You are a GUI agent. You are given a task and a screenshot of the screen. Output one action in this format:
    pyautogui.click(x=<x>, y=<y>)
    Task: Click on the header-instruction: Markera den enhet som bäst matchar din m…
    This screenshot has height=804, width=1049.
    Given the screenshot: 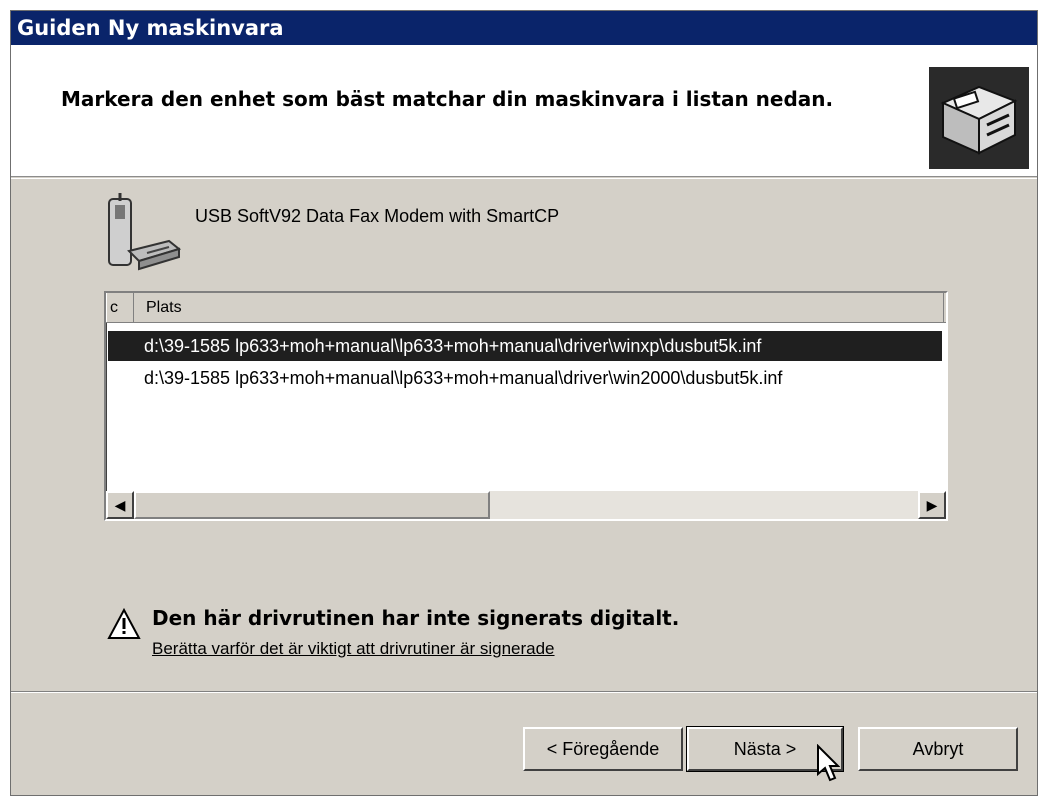 What is the action you would take?
    pyautogui.click(x=447, y=99)
    